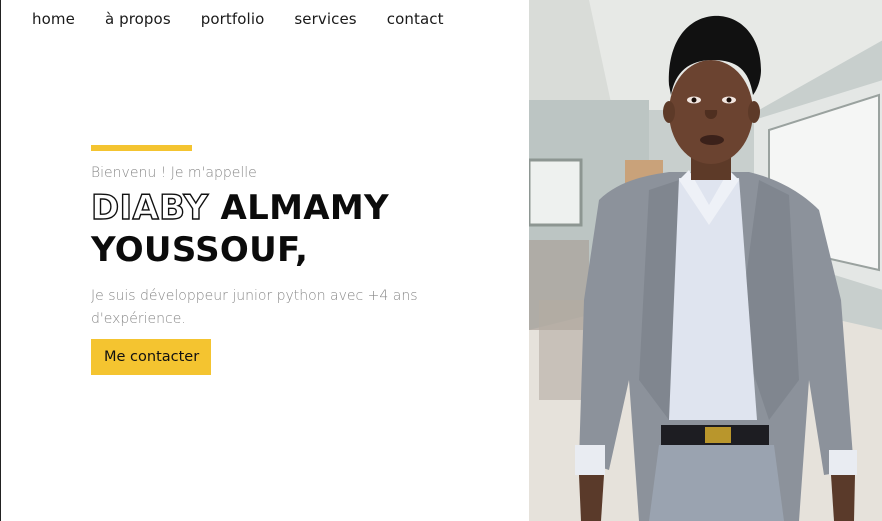  I want to click on nav-item-about: à propos, so click(138, 19).